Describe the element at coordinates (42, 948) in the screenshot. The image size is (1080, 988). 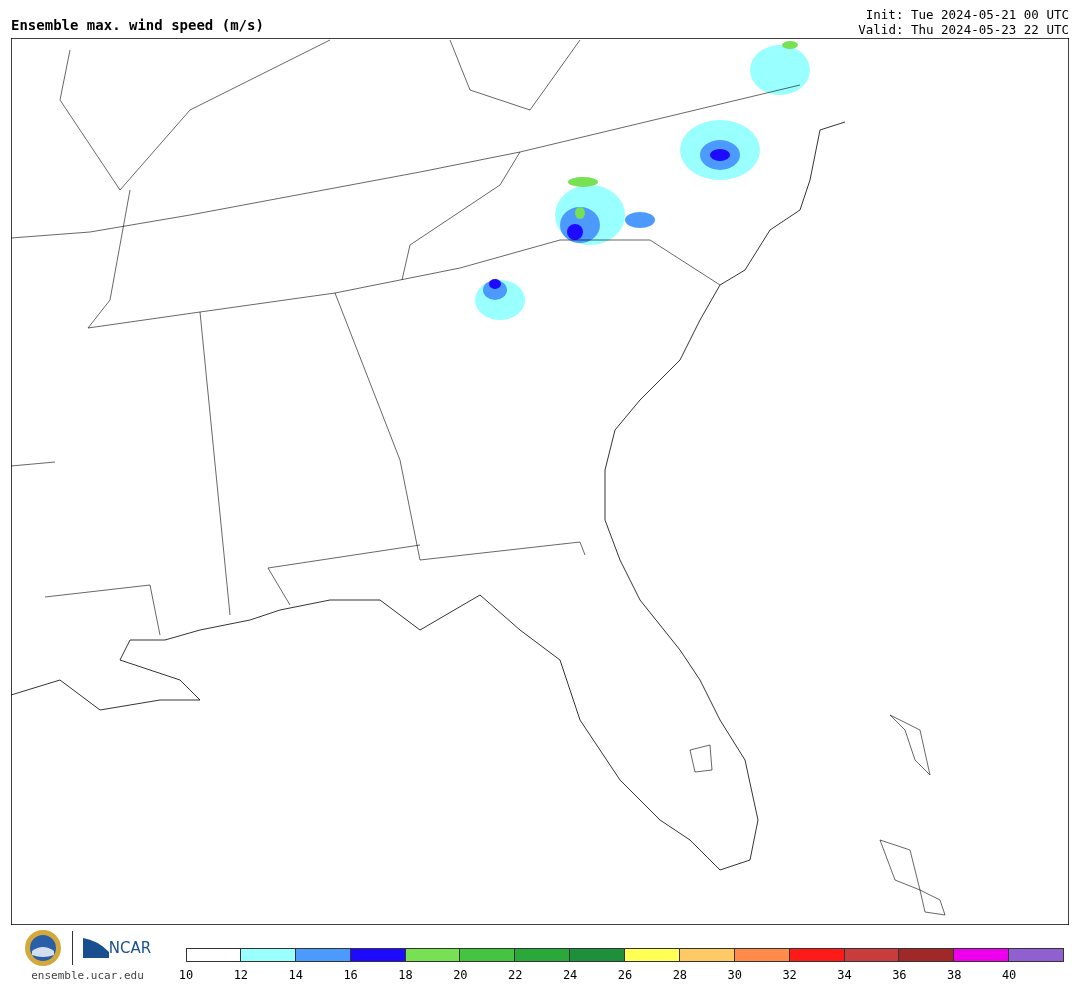
I see `nsf-logo-icon` at that location.